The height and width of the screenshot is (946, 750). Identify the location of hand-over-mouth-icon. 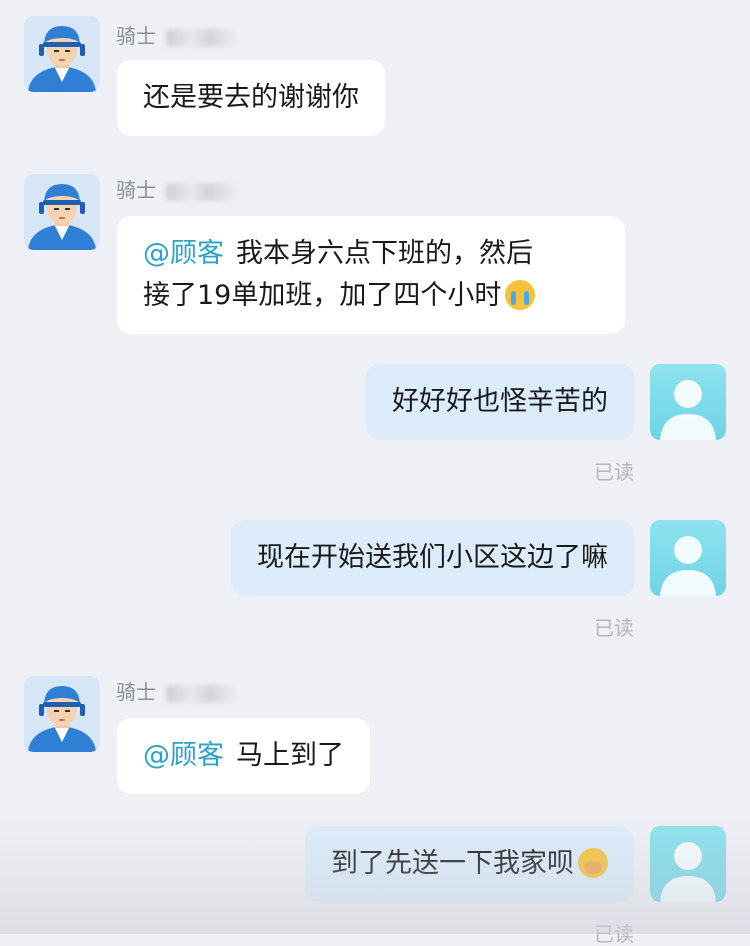
(593, 863).